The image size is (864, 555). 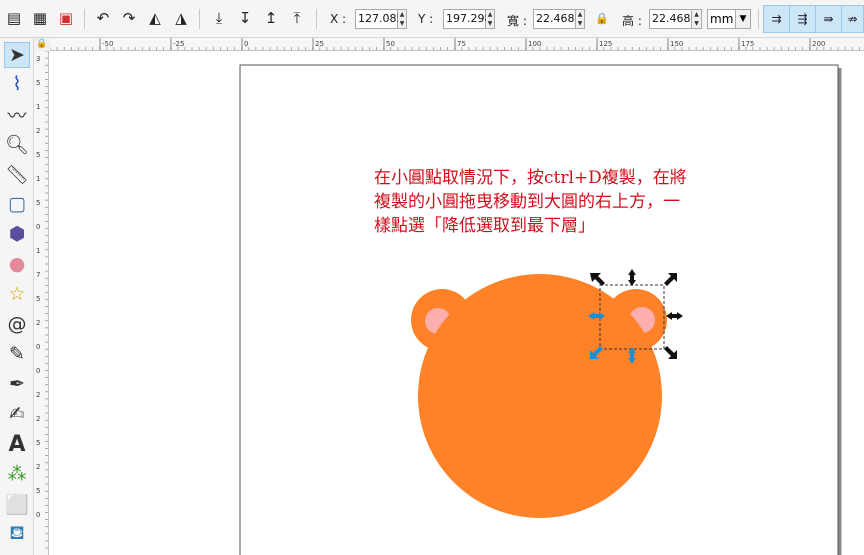 What do you see at coordinates (17, 354) in the screenshot?
I see `pencil-tool-icon: ✎` at bounding box center [17, 354].